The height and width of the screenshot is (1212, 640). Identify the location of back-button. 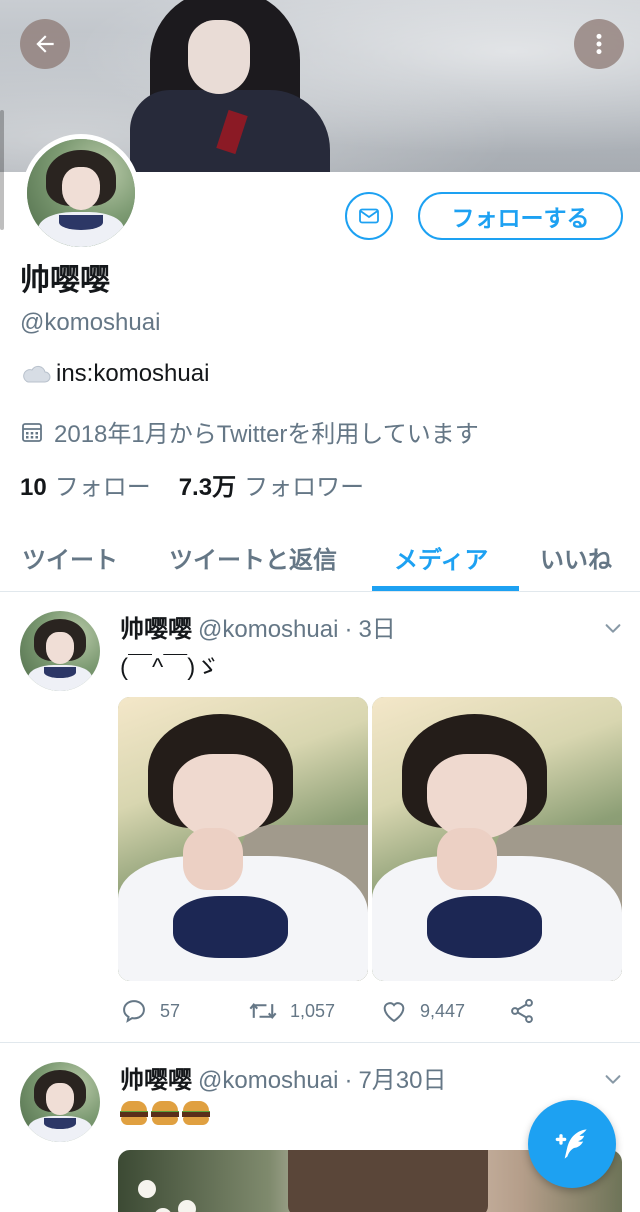
(45, 44).